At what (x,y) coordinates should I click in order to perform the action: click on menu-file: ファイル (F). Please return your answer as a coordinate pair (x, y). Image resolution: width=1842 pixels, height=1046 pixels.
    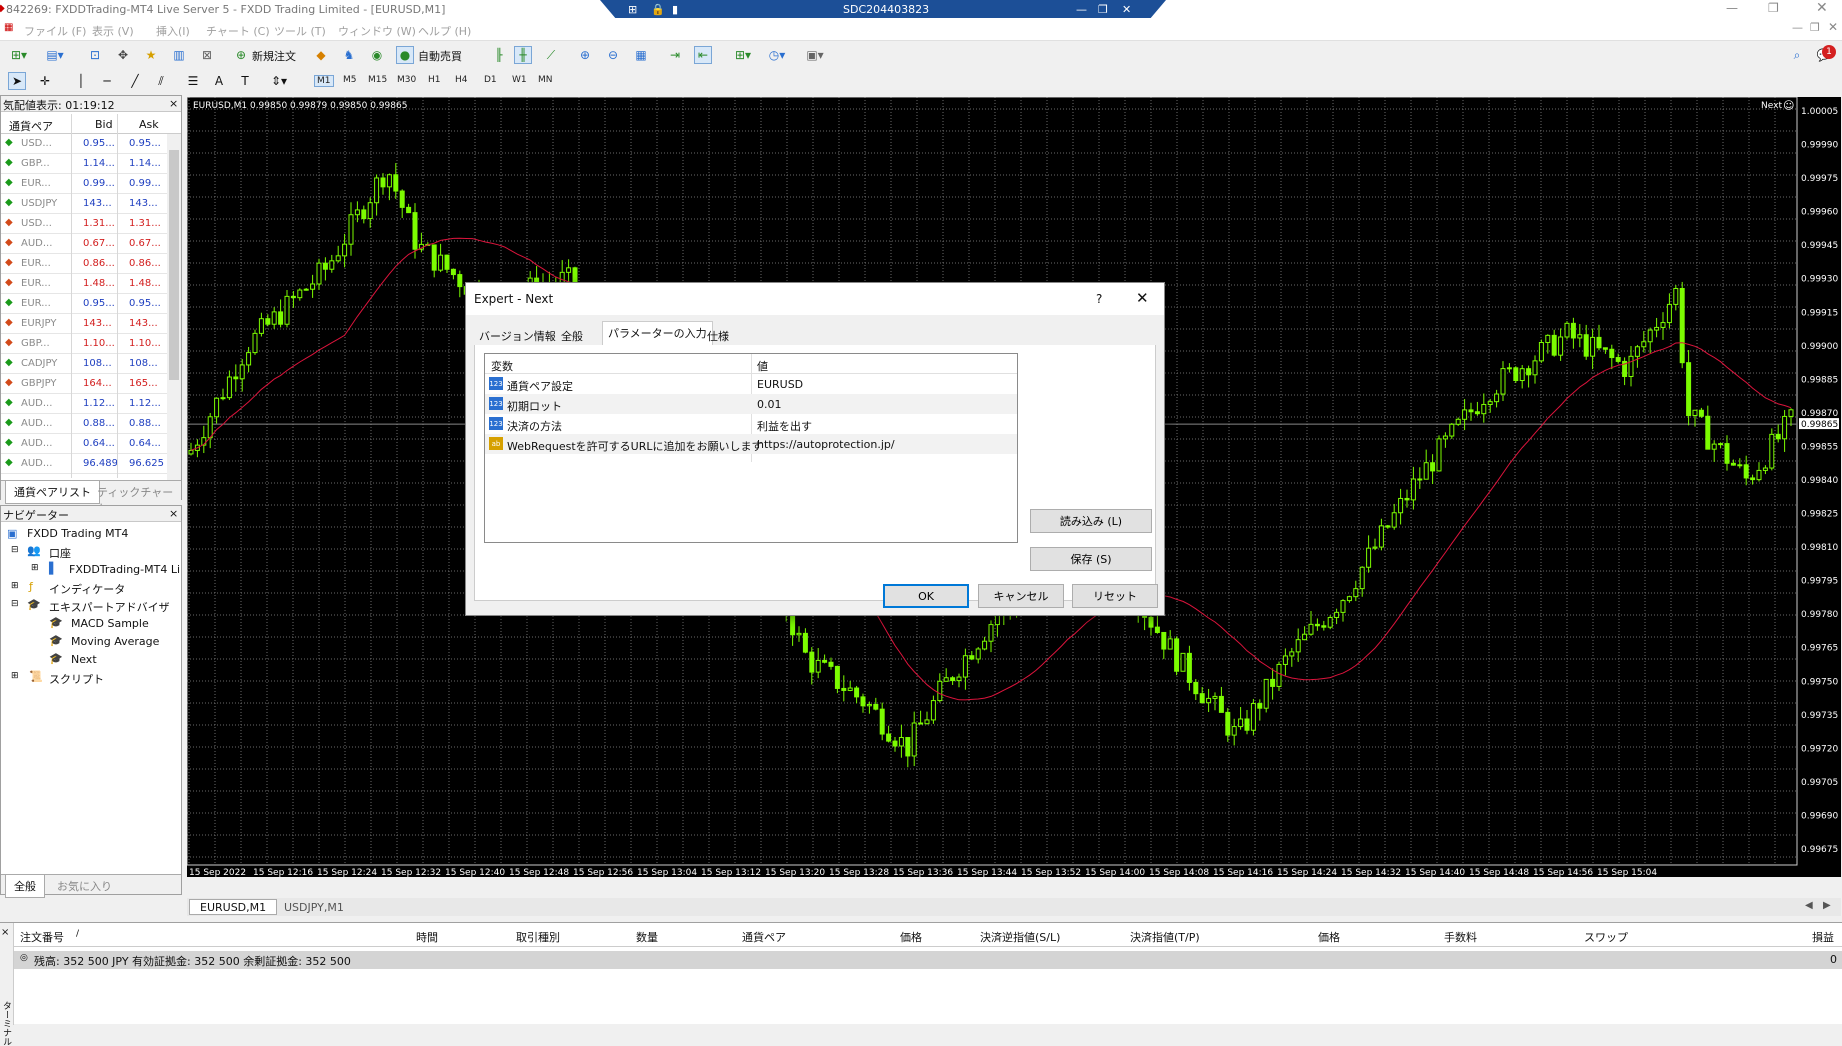
    Looking at the image, I should click on (55, 31).